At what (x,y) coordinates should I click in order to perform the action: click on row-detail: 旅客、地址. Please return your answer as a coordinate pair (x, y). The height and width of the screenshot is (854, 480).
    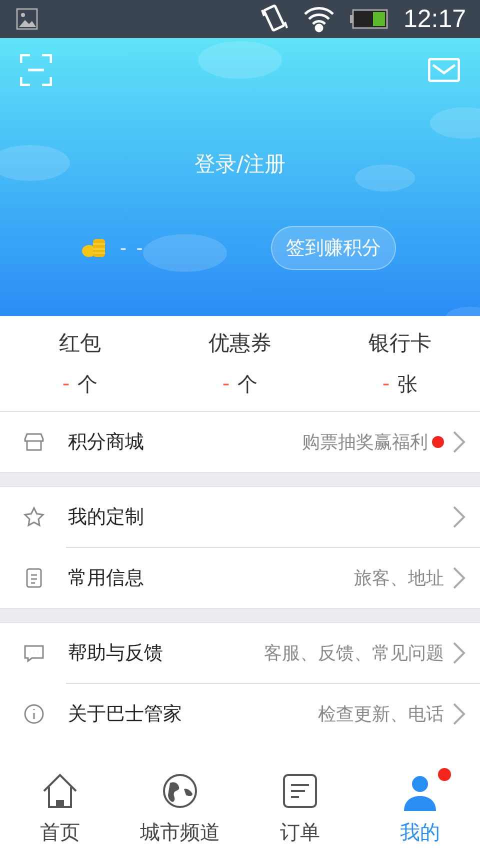
    Looking at the image, I should click on (399, 578).